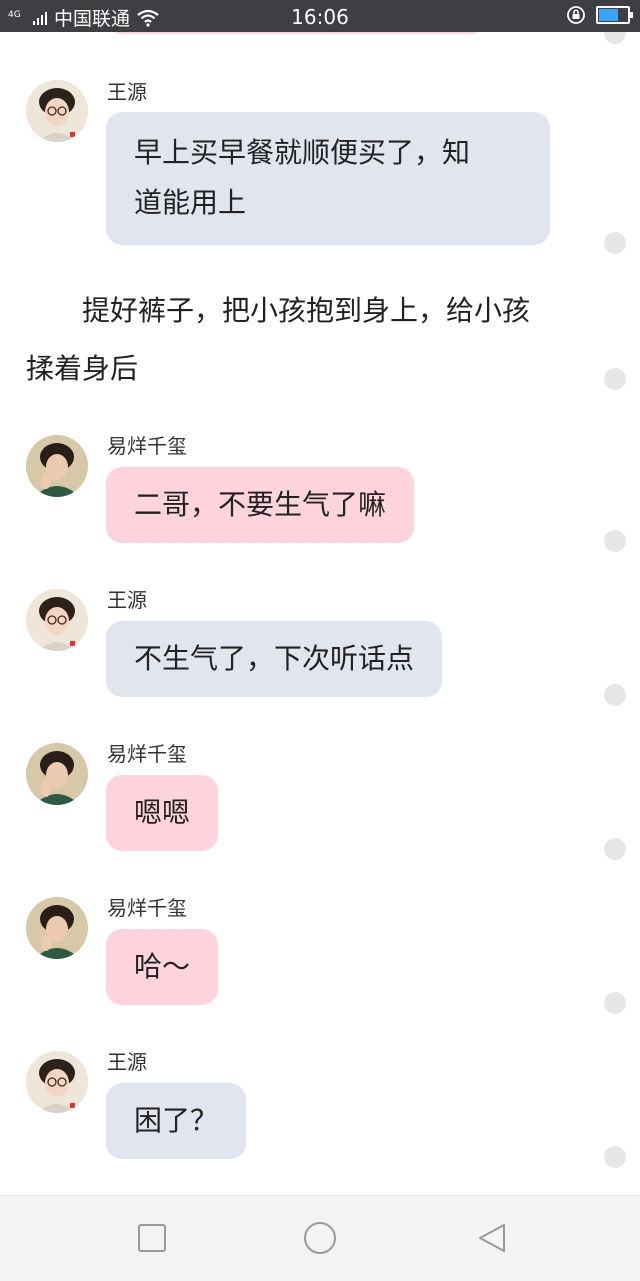 Image resolution: width=640 pixels, height=1281 pixels. I want to click on battery-level, so click(608, 15).